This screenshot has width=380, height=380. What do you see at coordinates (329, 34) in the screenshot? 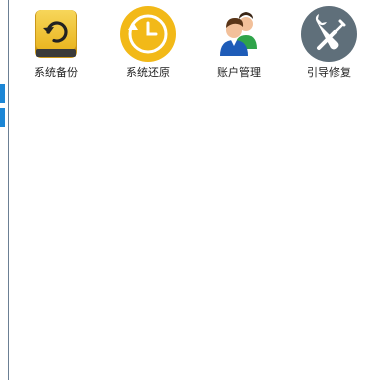
I see `wrench-screwdriver-icon` at bounding box center [329, 34].